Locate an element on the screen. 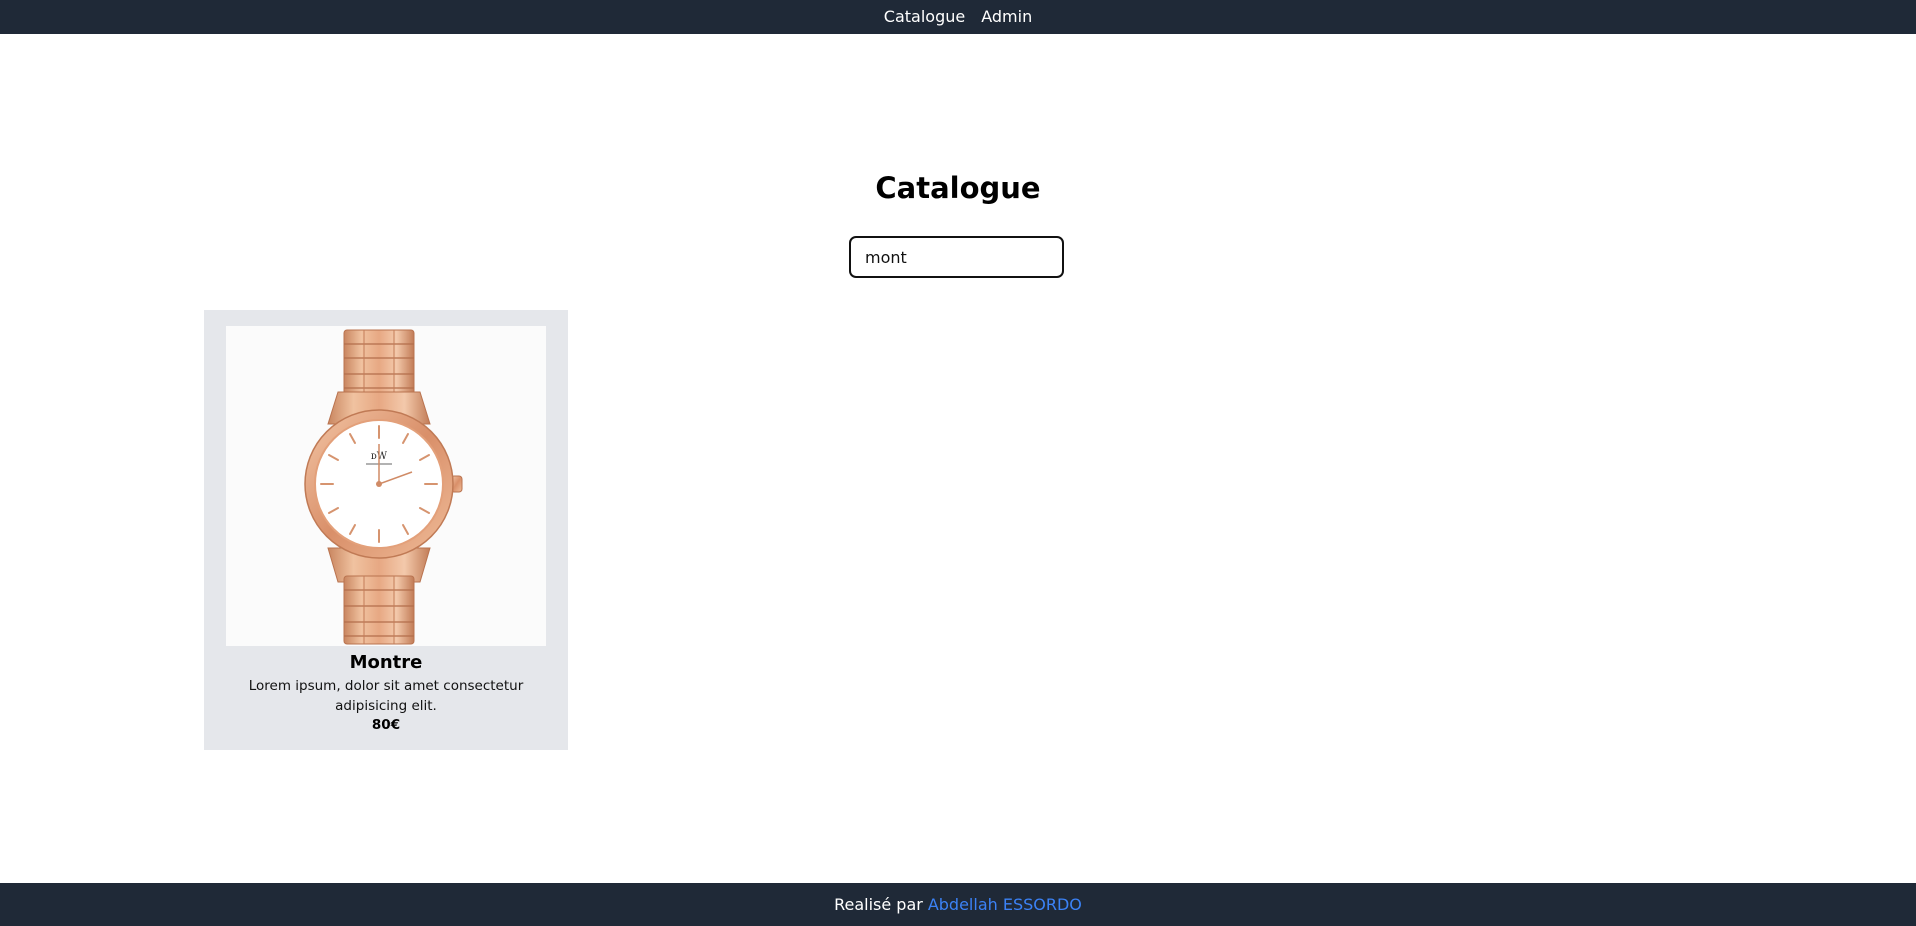  nav-link-admin: Admin is located at coordinates (1006, 17).